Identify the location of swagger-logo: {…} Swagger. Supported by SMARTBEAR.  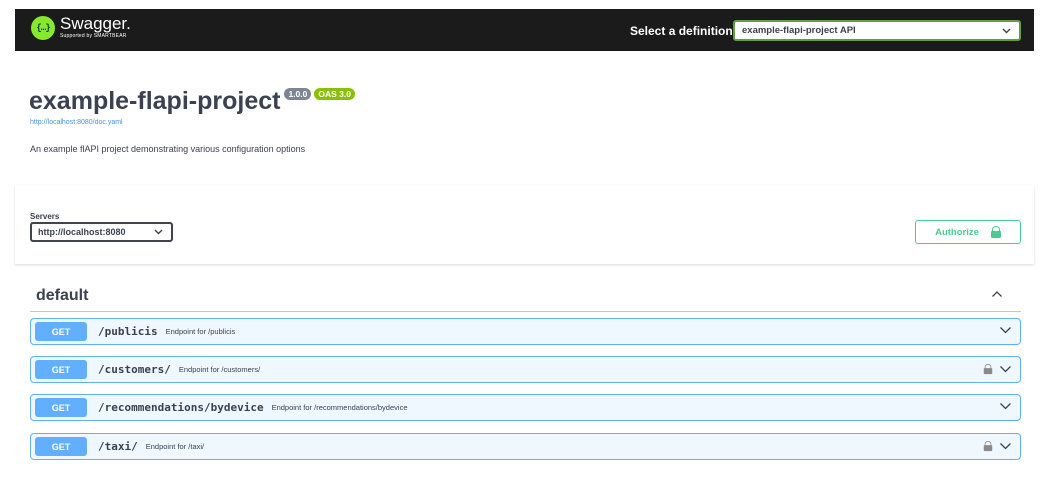
(81, 27).